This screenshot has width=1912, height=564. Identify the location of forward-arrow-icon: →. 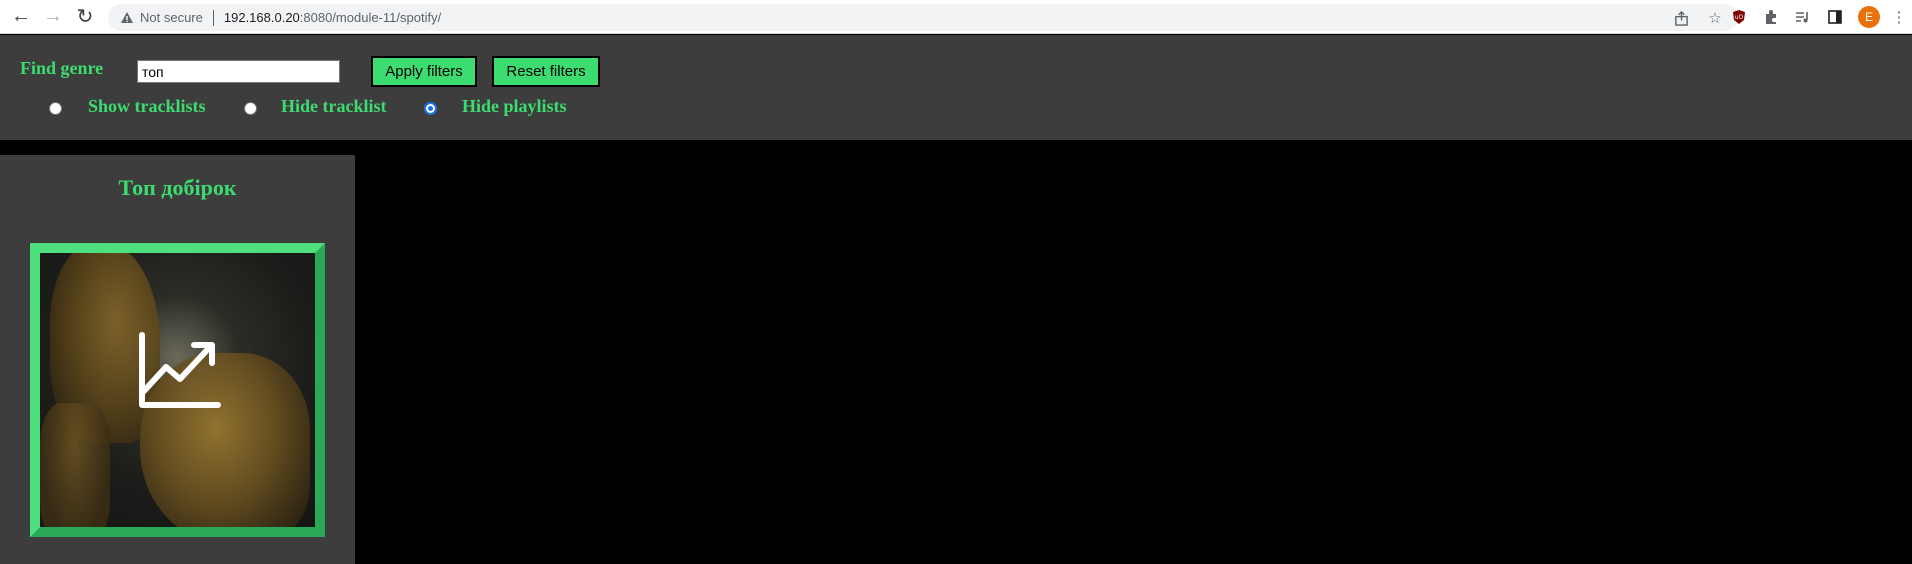
(53, 17).